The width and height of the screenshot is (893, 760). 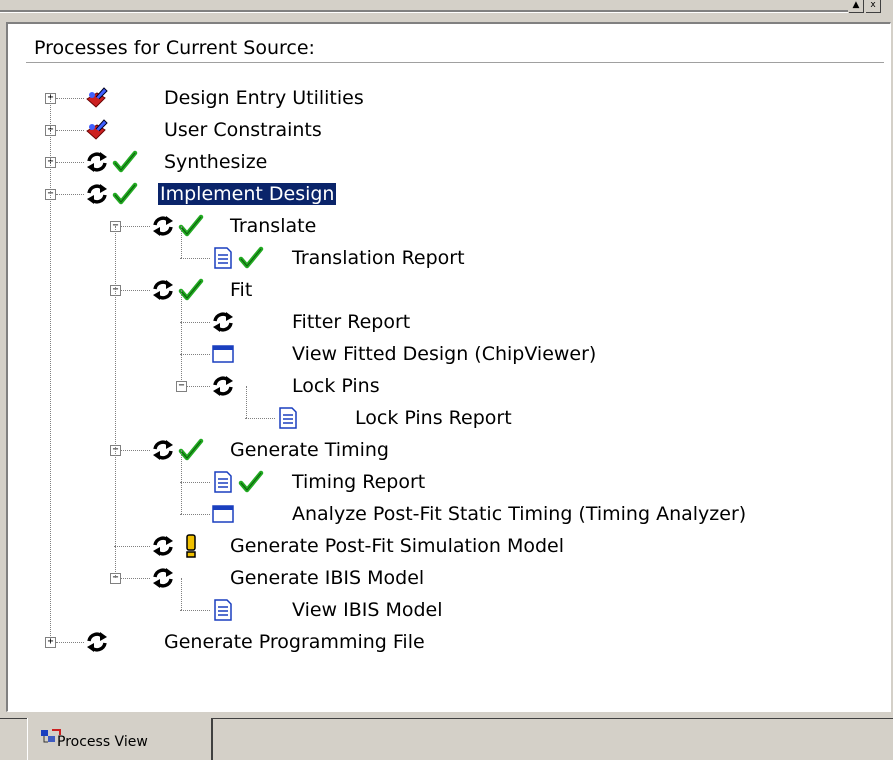 What do you see at coordinates (191, 546) in the screenshot?
I see `warning-icon` at bounding box center [191, 546].